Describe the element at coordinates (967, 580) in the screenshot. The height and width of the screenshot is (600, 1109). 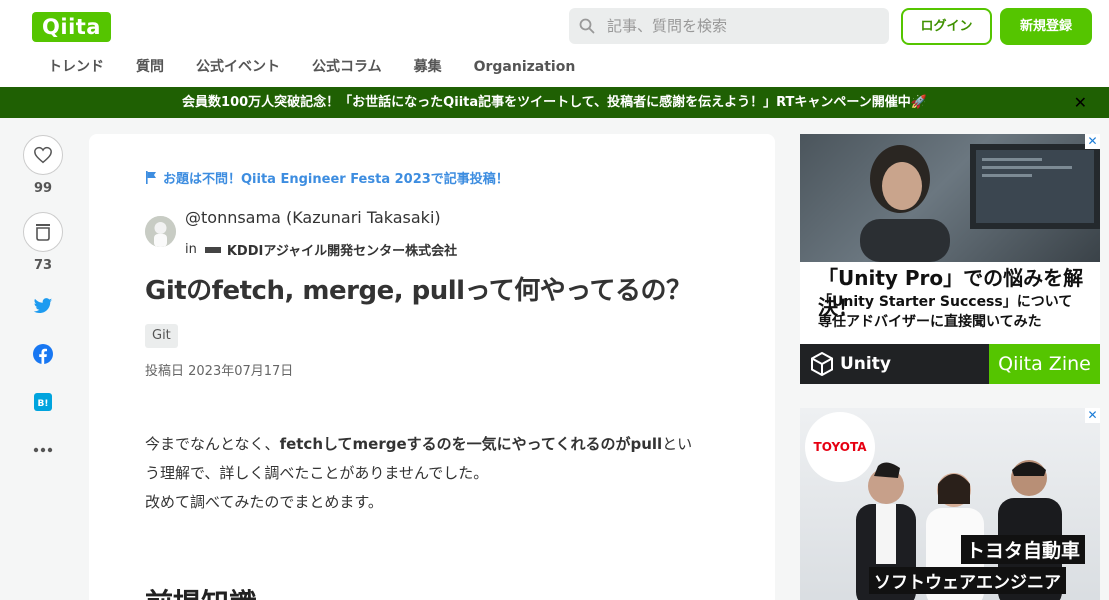
I see `ad-caption-role: ソフトウェアエンジニア` at that location.